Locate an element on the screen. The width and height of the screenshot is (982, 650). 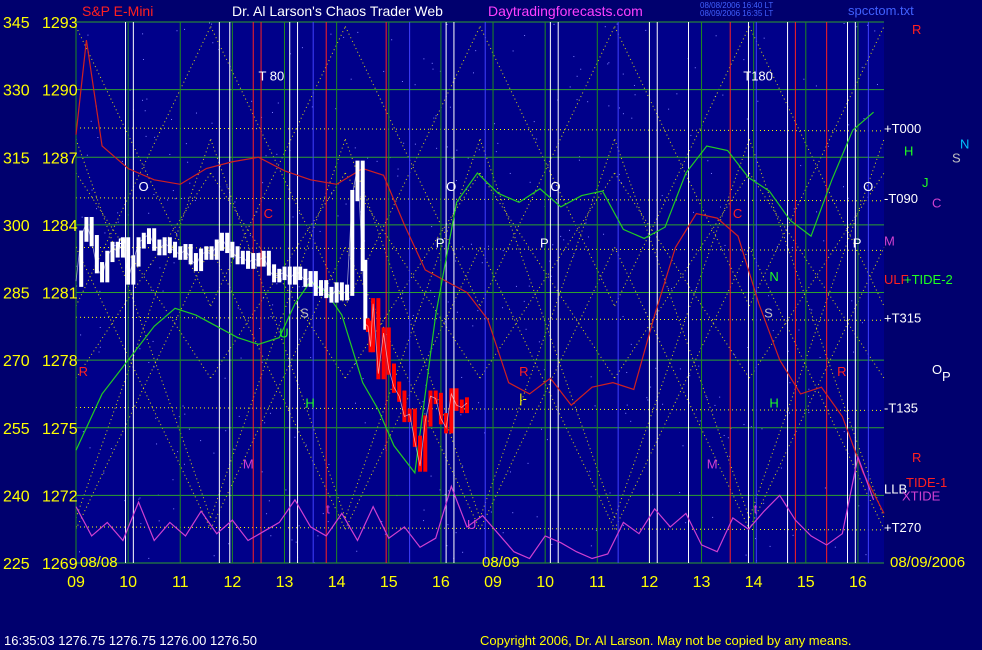
data-filename: spcctom.txt is located at coordinates (881, 10).